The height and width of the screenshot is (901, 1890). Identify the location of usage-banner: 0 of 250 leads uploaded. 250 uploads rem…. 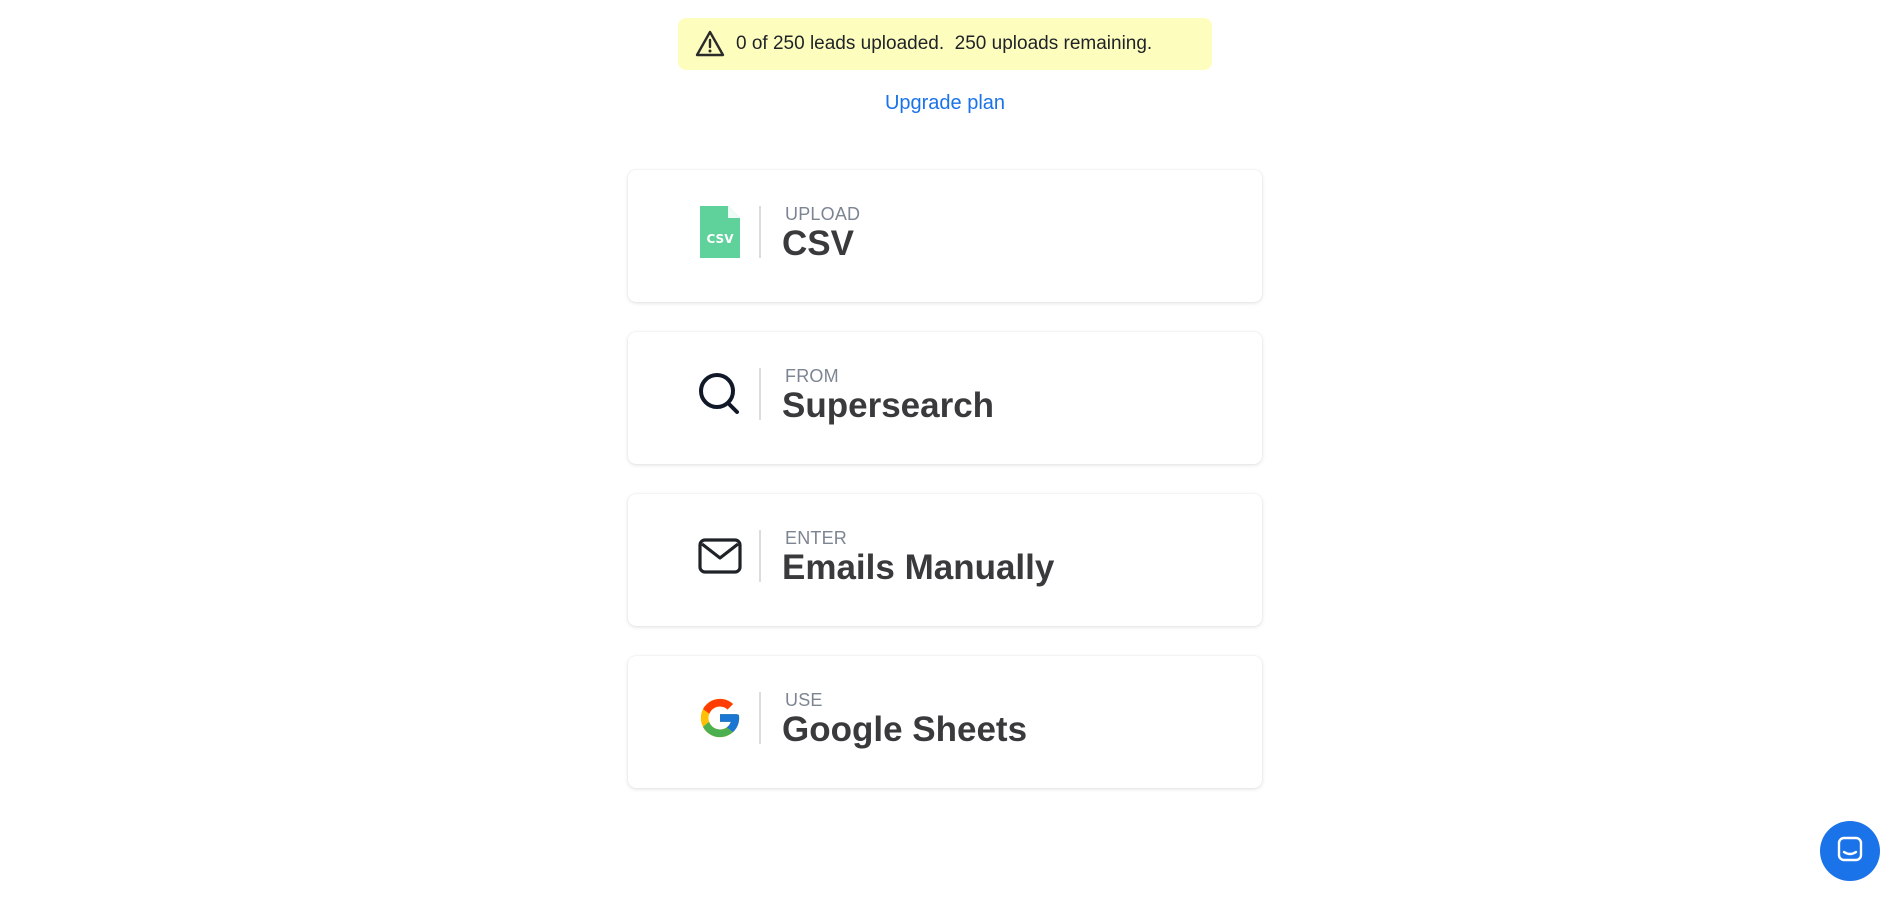
(945, 44).